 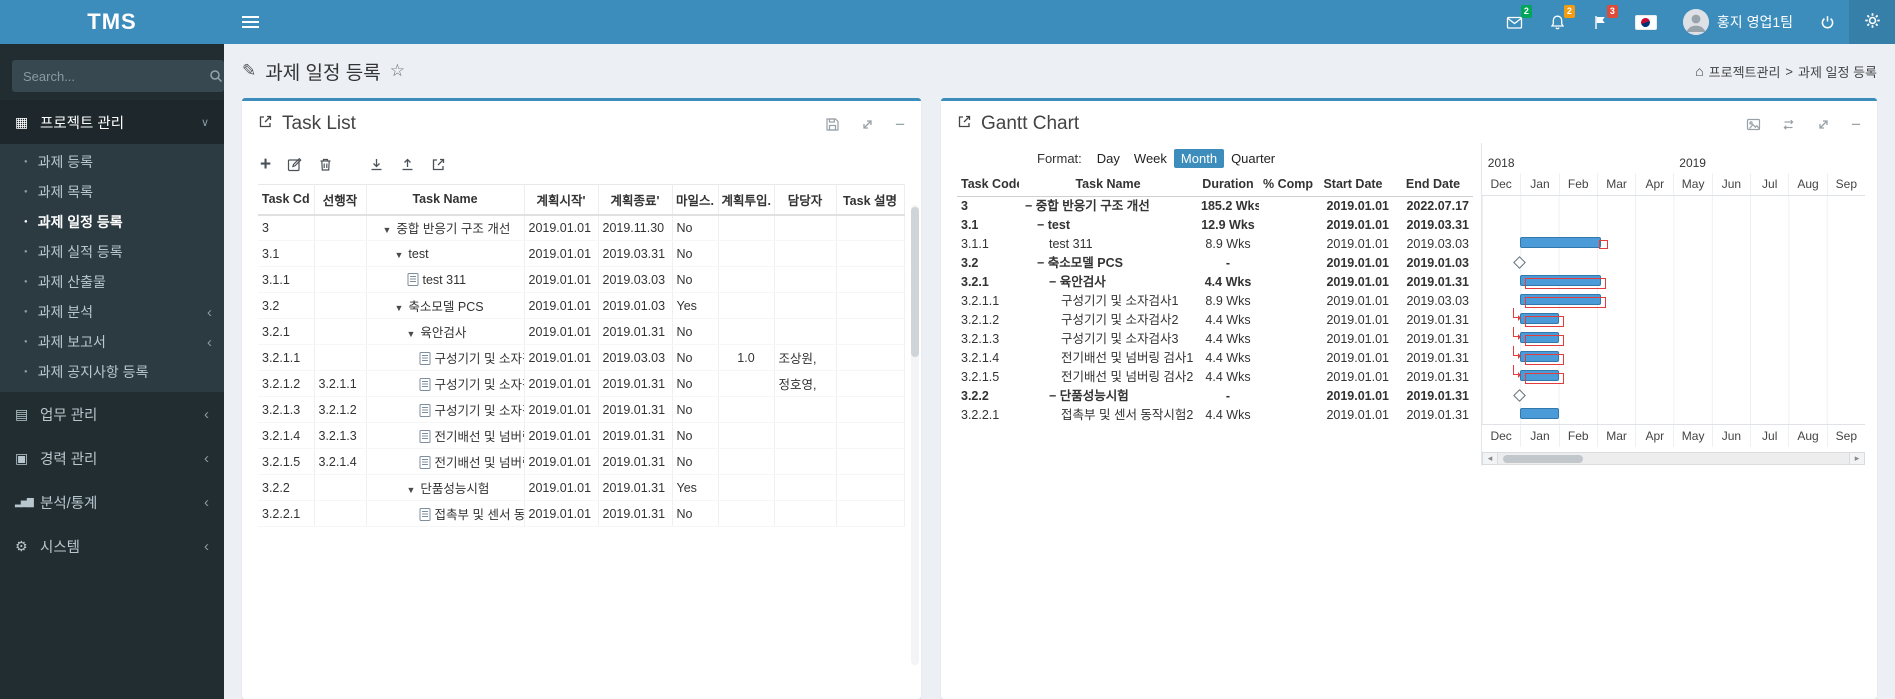 I want to click on task-row: 3 ▼ 중합 반응기 구조 개선 2019.01.01 2019.11.30 No, so click(x=581, y=227).